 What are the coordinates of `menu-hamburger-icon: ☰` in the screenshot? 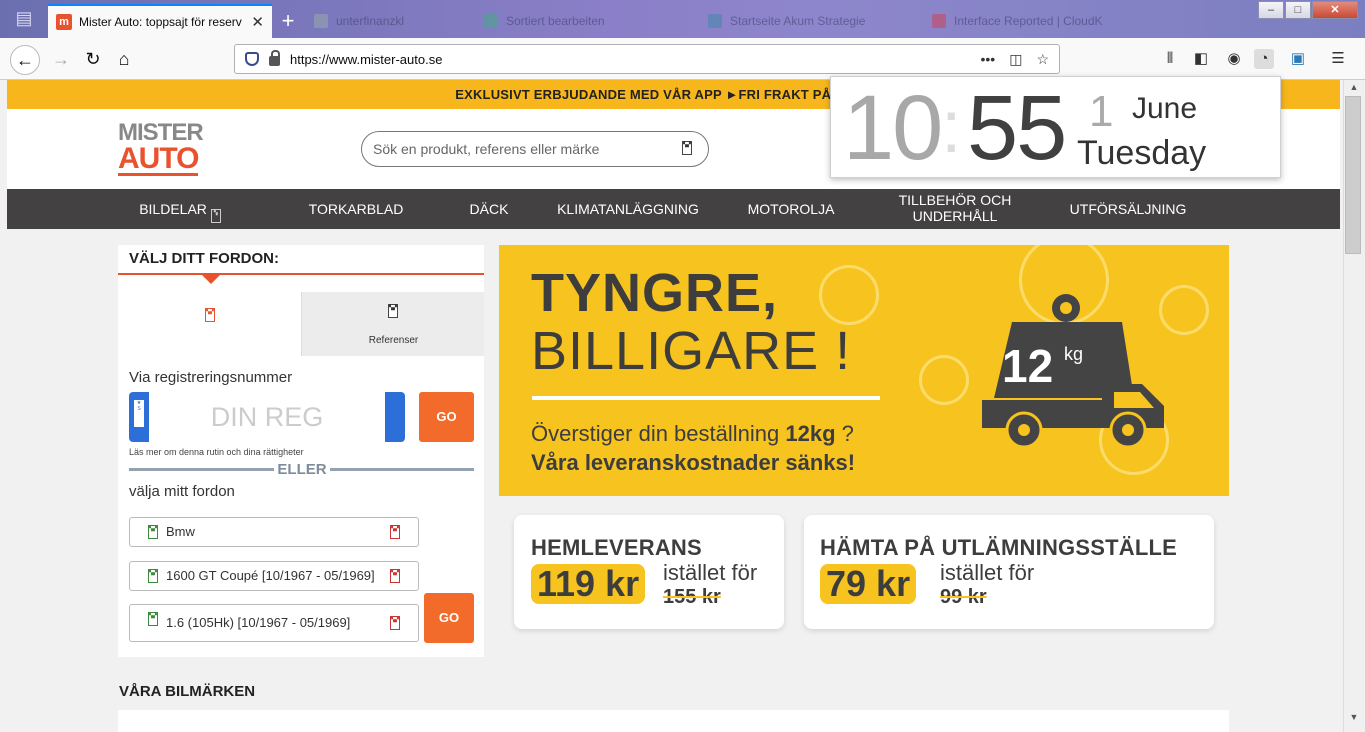 It's located at (1338, 59).